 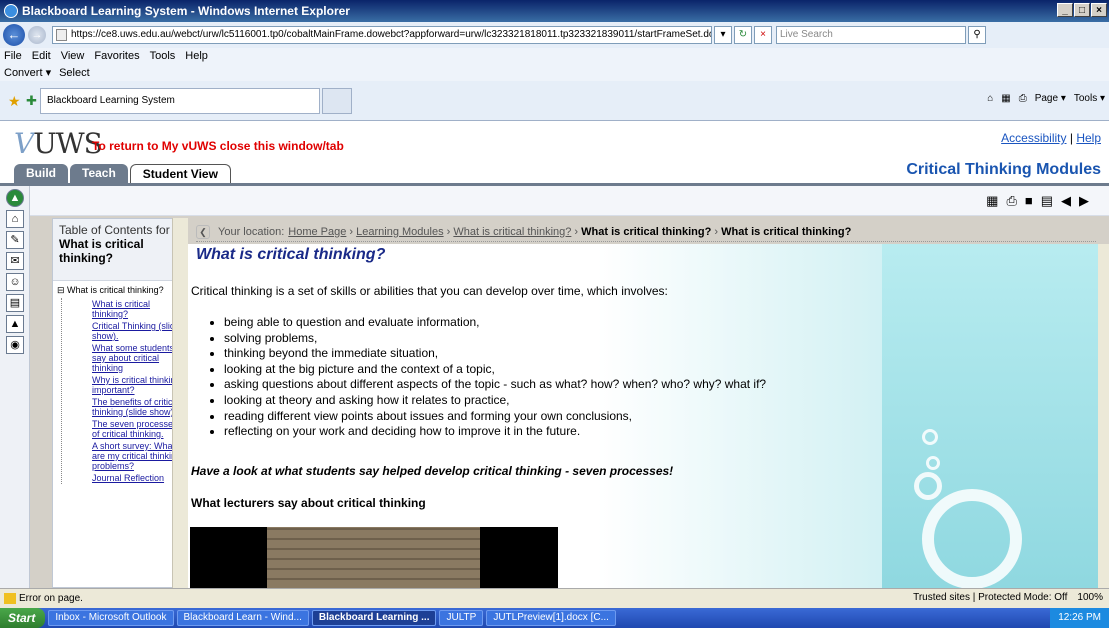 What do you see at coordinates (73, 56) in the screenshot?
I see `menu-view: View` at bounding box center [73, 56].